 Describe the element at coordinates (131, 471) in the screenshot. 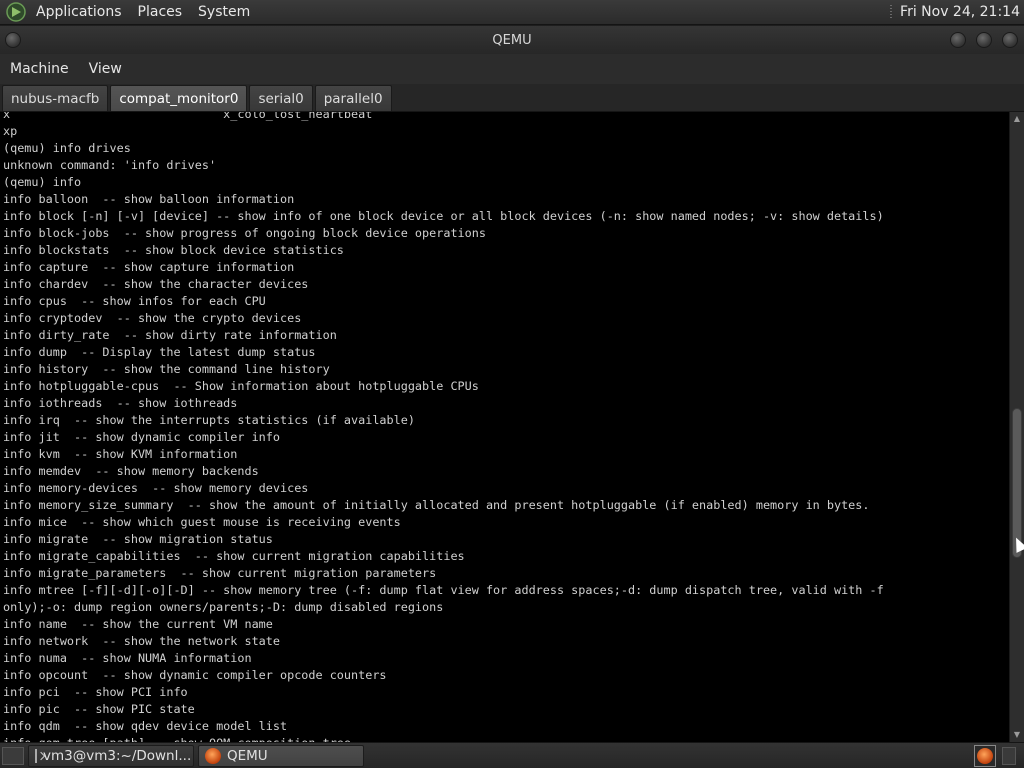

I see `console-line: info memdev -- show memory backends` at that location.